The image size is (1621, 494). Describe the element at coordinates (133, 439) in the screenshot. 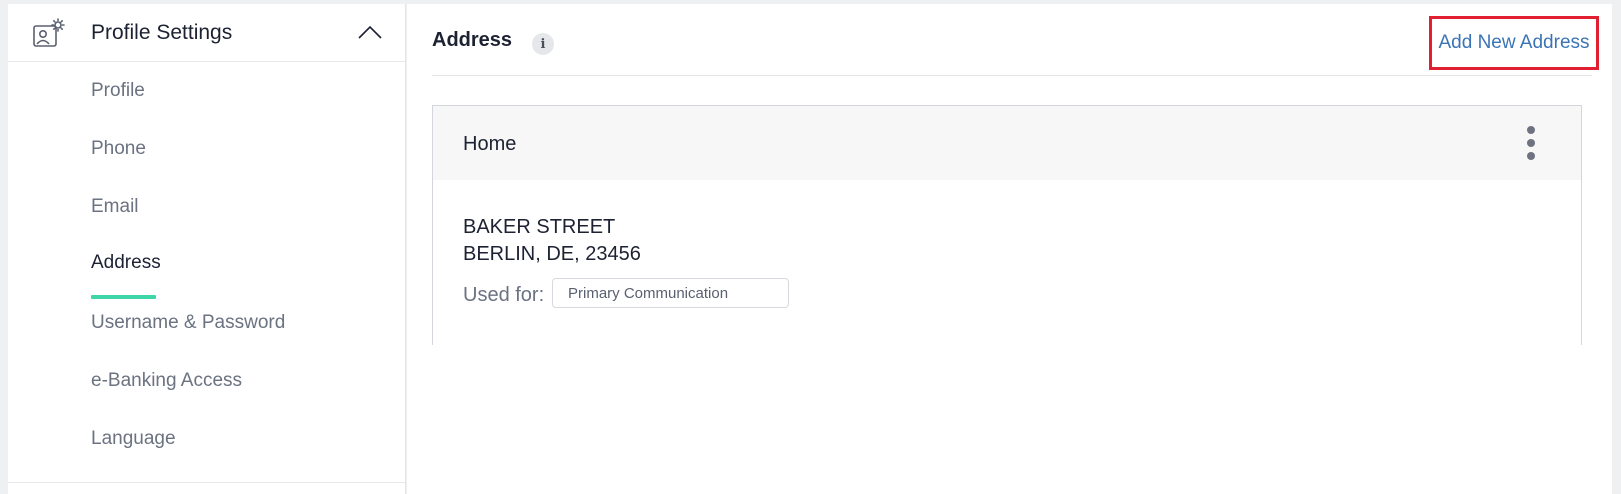

I see `sidebar-item-language: Language` at that location.